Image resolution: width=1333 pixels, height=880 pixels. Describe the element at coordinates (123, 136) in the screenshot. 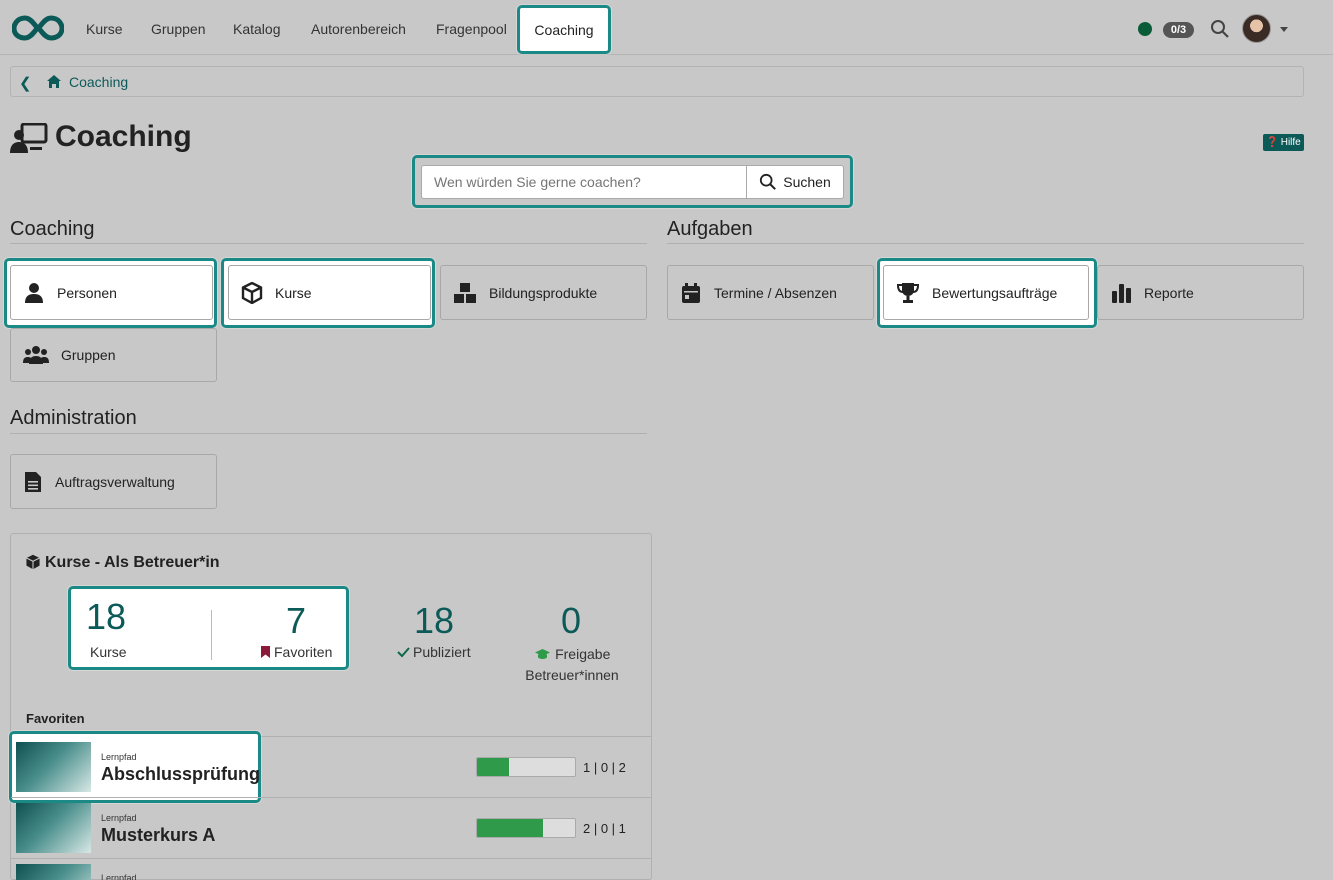

I see `page-title: Coaching` at that location.